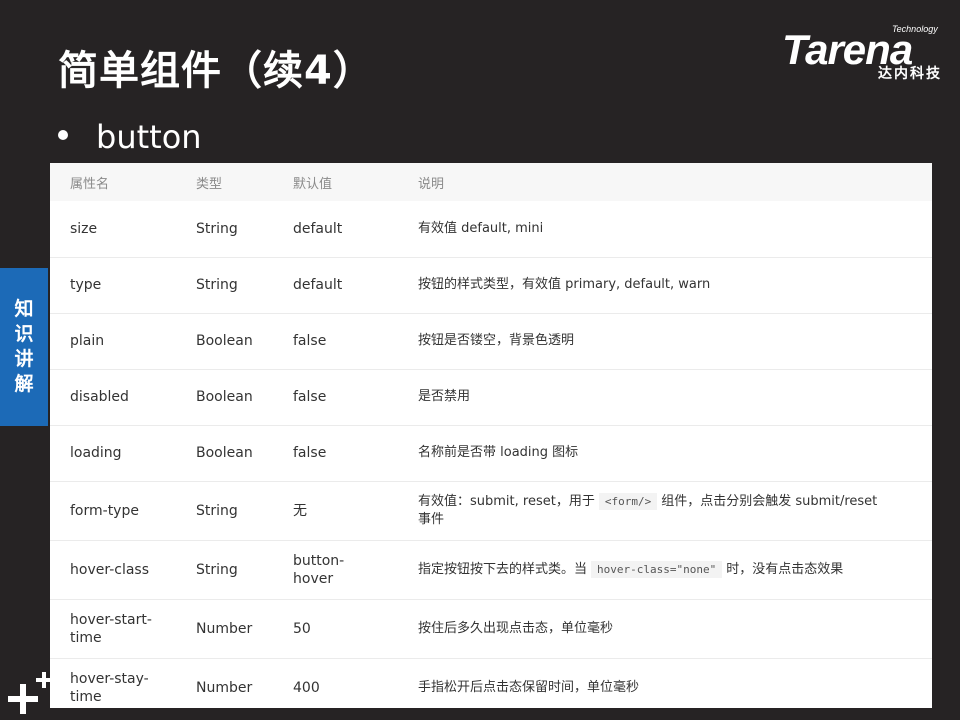  I want to click on side-tab-char: 识, so click(24, 334).